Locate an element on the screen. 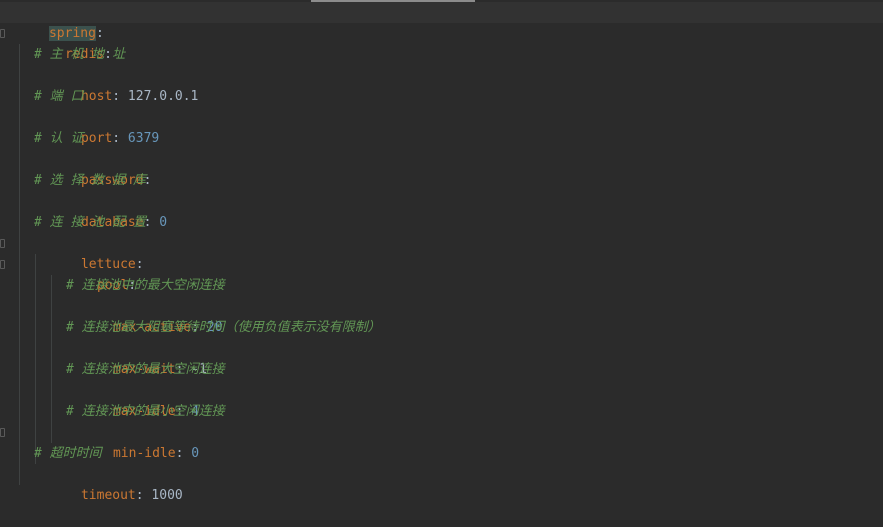 The width and height of the screenshot is (883, 527). yaml-comment: # 连 接 池 配 置 is located at coordinates (90, 222).